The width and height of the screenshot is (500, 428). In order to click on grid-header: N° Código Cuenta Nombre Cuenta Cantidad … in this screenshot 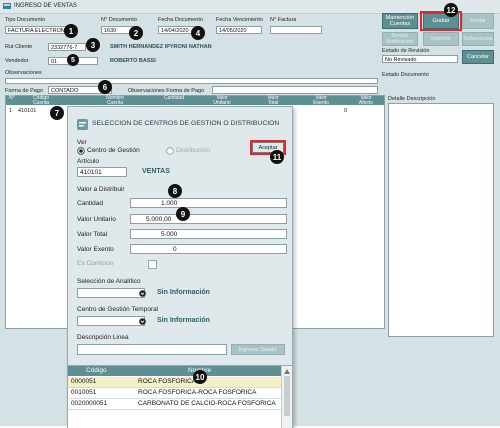, I will do `click(195, 100)`.